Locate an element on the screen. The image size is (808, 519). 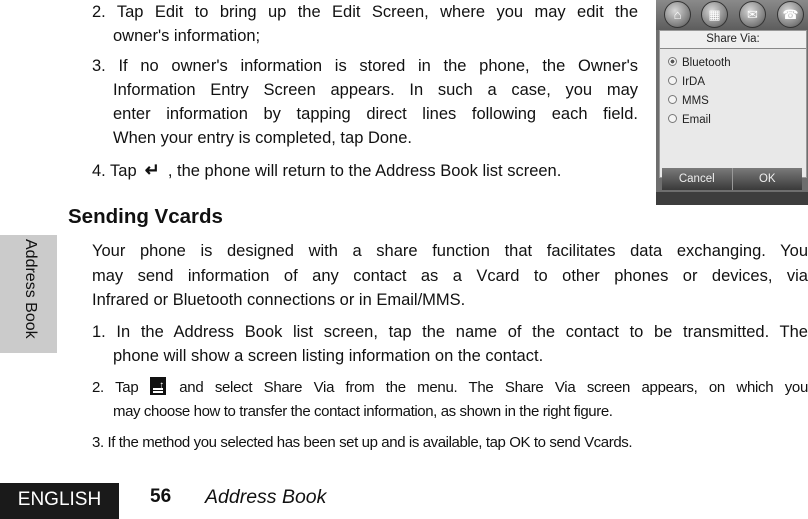
contacts-icon: ▦ is located at coordinates (714, 14).